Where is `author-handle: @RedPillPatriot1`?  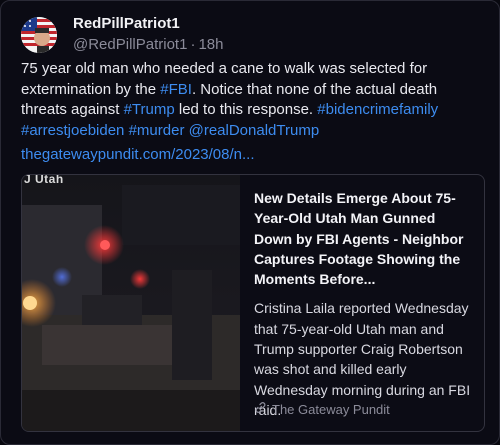
author-handle: @RedPillPatriot1 is located at coordinates (130, 44).